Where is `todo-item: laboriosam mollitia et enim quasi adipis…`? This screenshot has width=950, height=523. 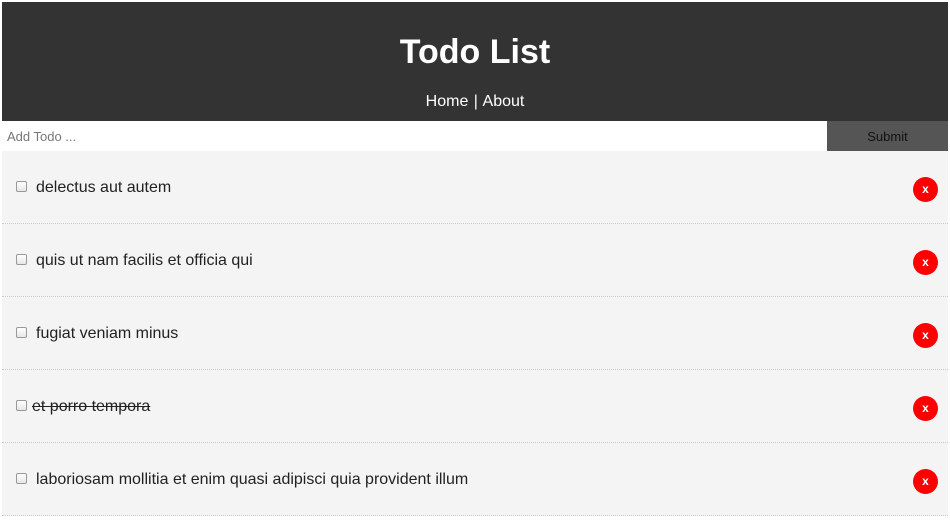 todo-item: laboriosam mollitia et enim quasi adipis… is located at coordinates (475, 479).